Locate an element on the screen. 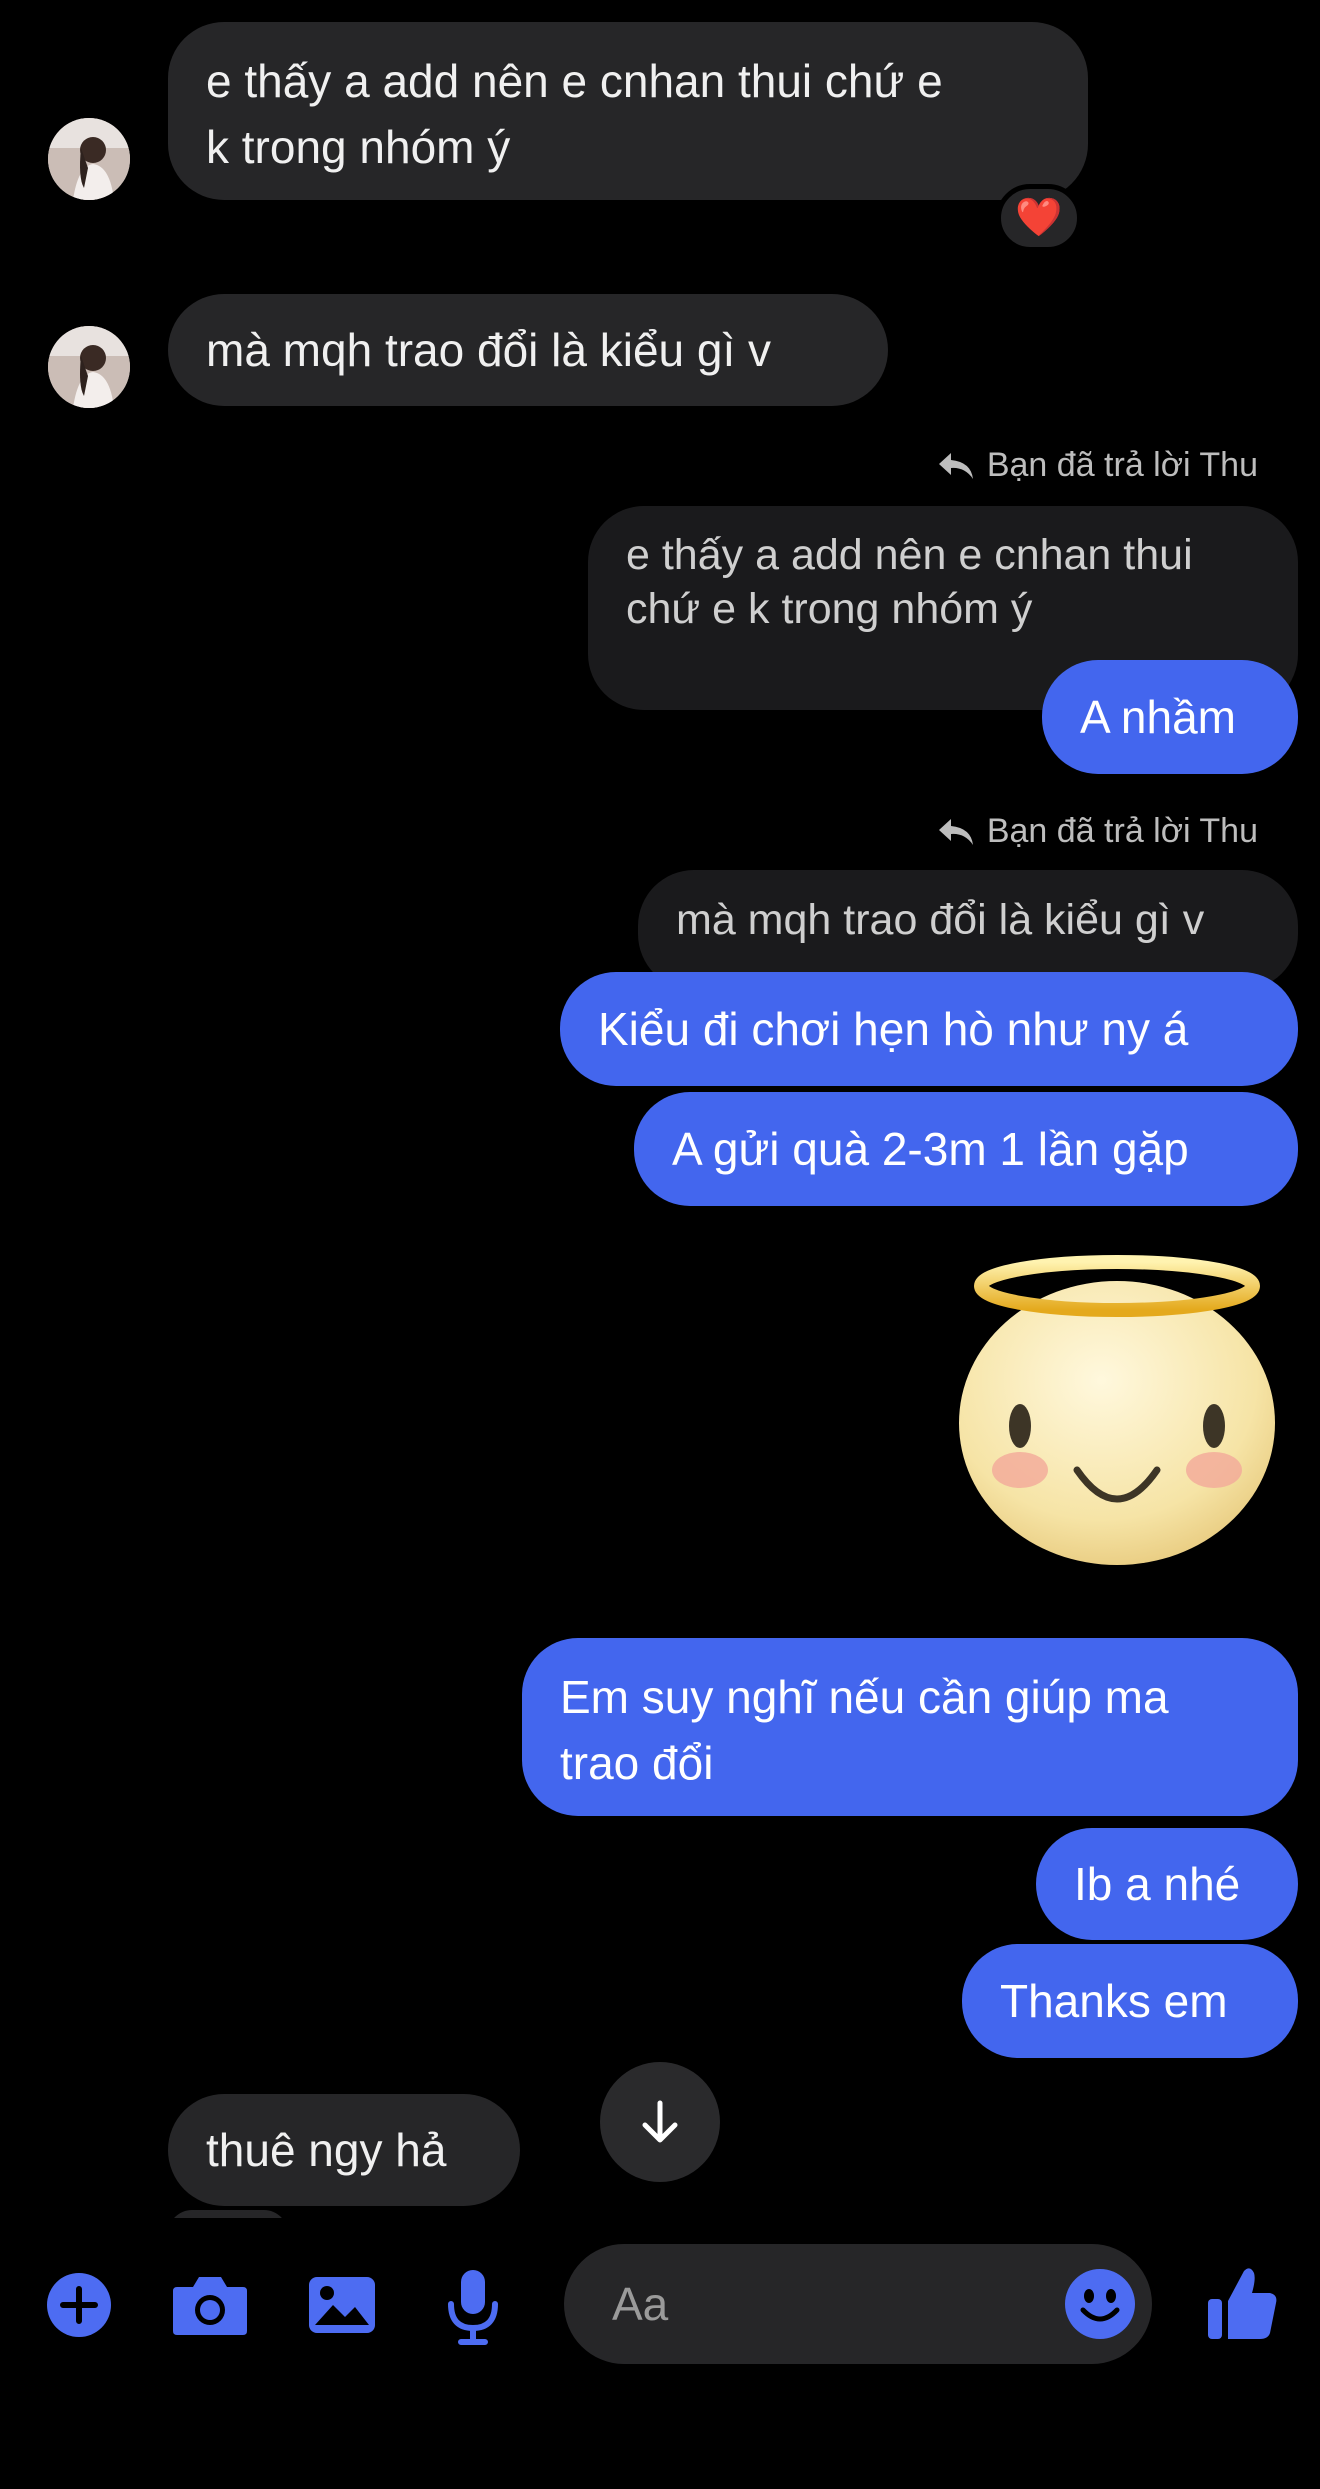 Image resolution: width=1320 pixels, height=2489 pixels. scroll-to-bottom-button is located at coordinates (660, 2122).